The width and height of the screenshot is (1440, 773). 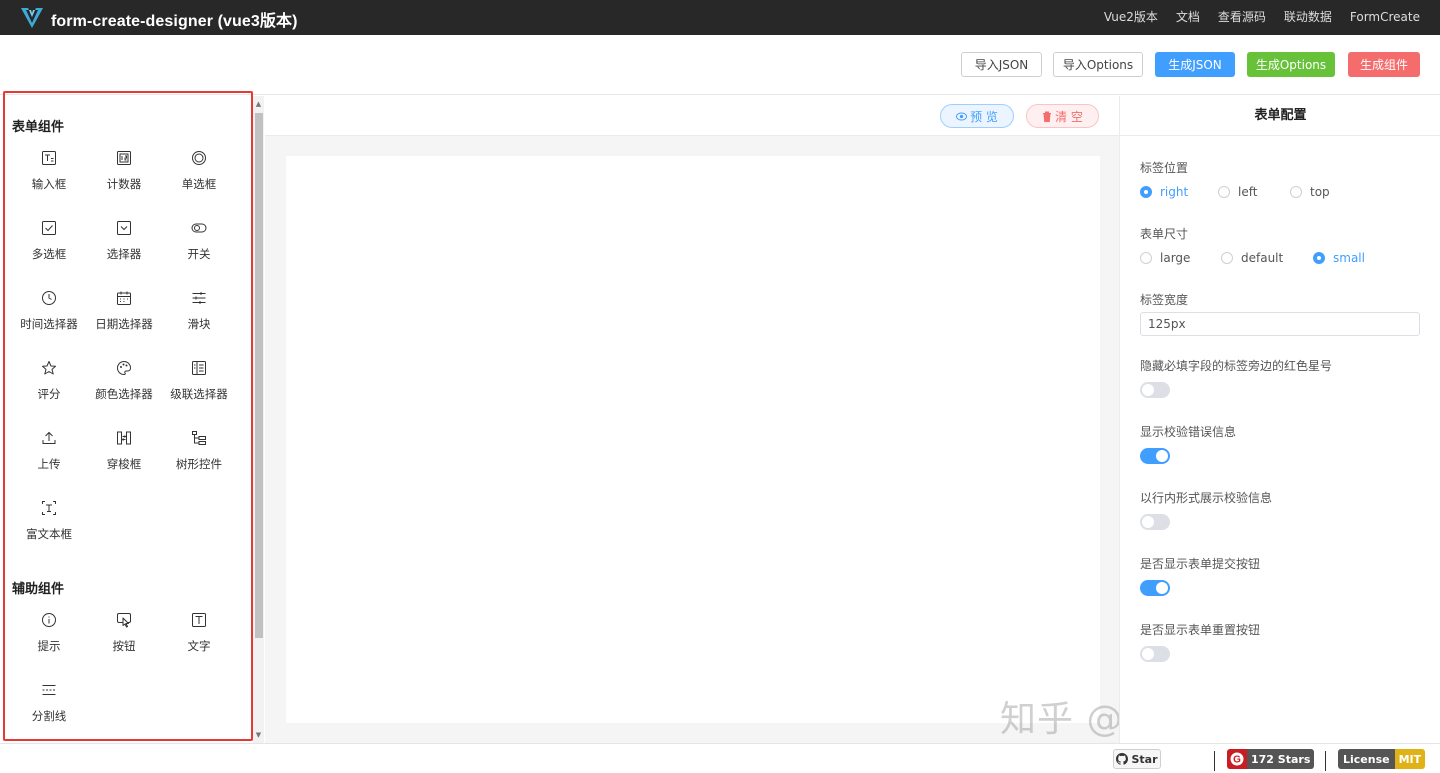 What do you see at coordinates (199, 178) in the screenshot?
I see `palette-item-radio: 单选框` at bounding box center [199, 178].